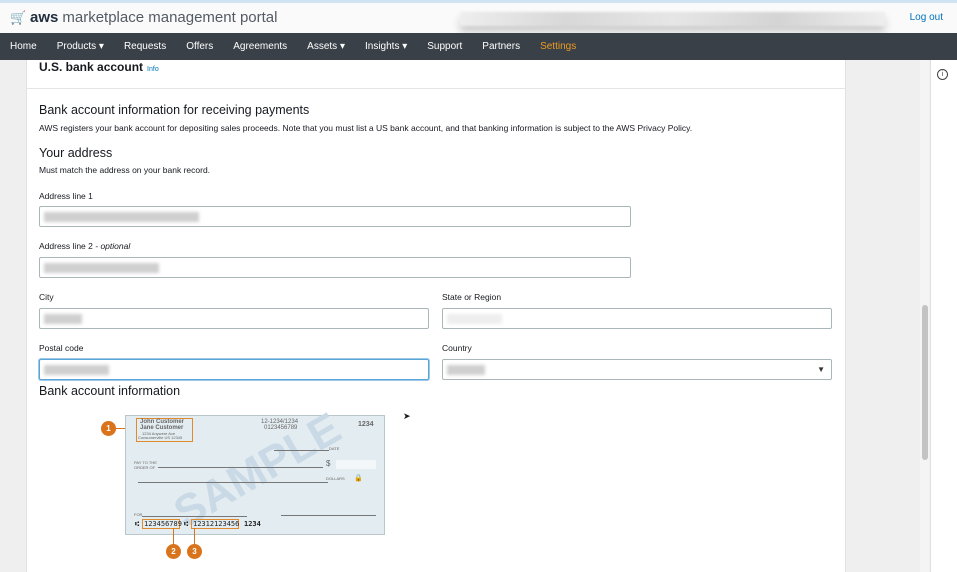 The image size is (957, 572). Describe the element at coordinates (335, 478) in the screenshot. I see `check-dollars: DOLLARS` at that location.